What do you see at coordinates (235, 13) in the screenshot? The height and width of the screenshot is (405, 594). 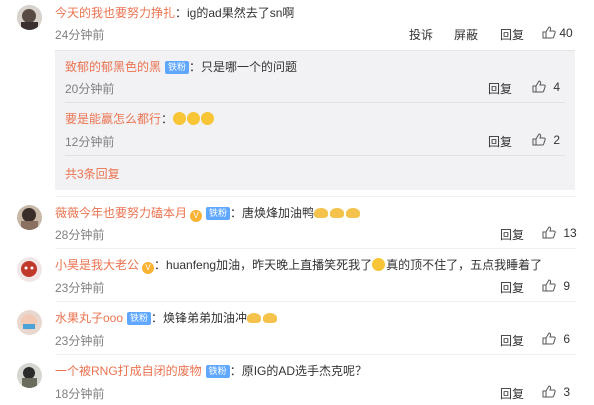 I see `comment-text: ：ig的ad果然去了sn啊` at bounding box center [235, 13].